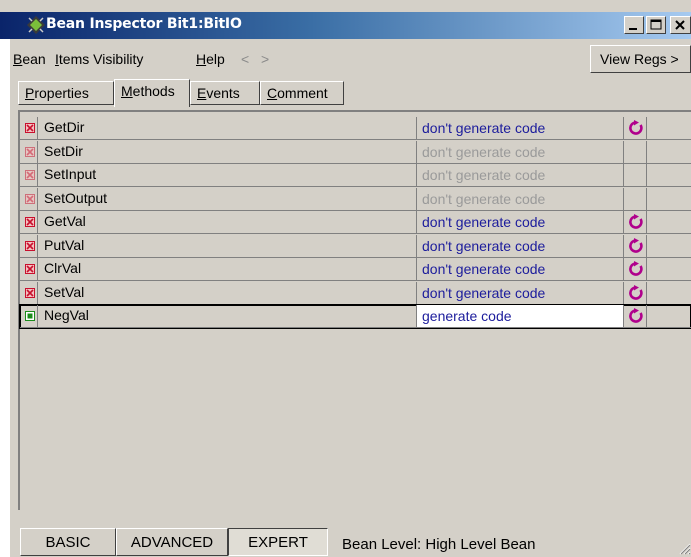 The width and height of the screenshot is (691, 557). What do you see at coordinates (278, 542) in the screenshot?
I see `expert-level-button: EXPERT` at bounding box center [278, 542].